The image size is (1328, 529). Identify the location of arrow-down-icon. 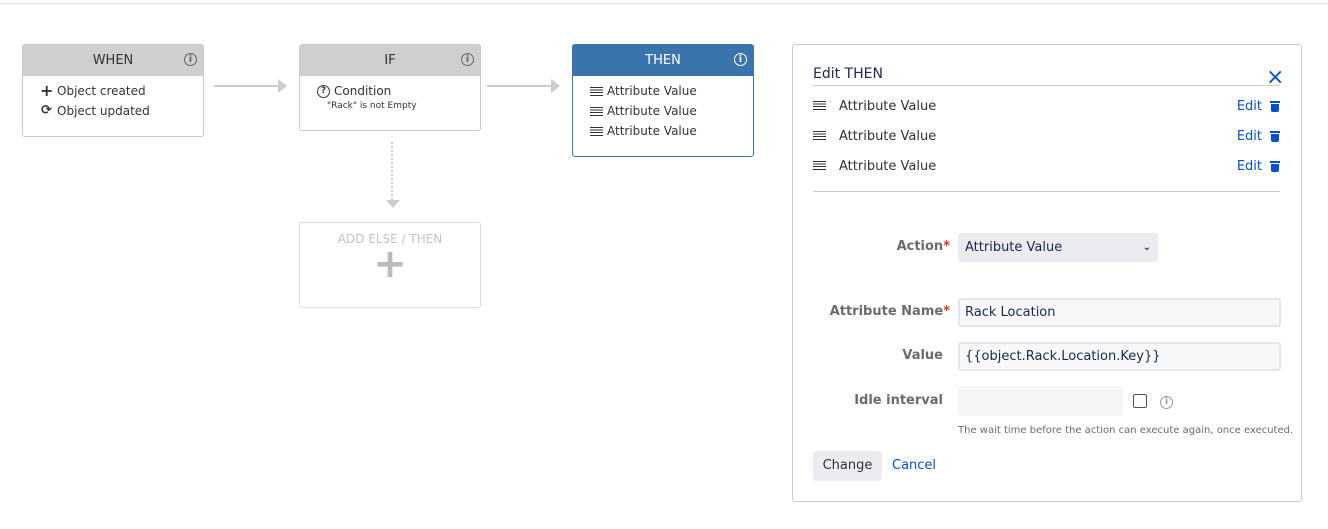
(393, 204).